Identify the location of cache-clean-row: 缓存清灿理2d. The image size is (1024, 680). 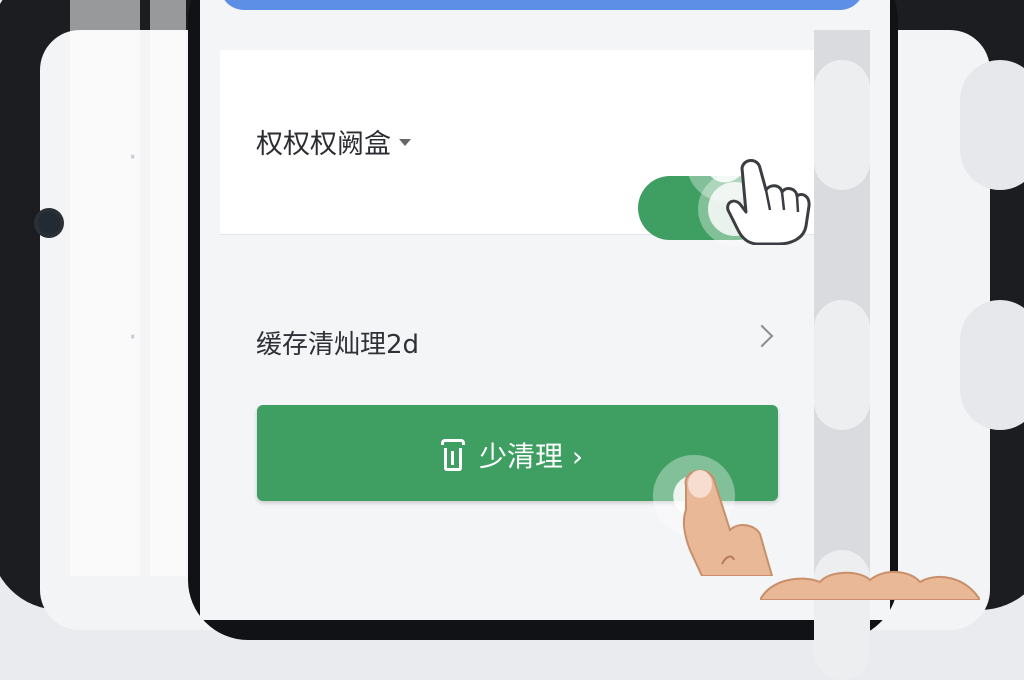
(526, 345).